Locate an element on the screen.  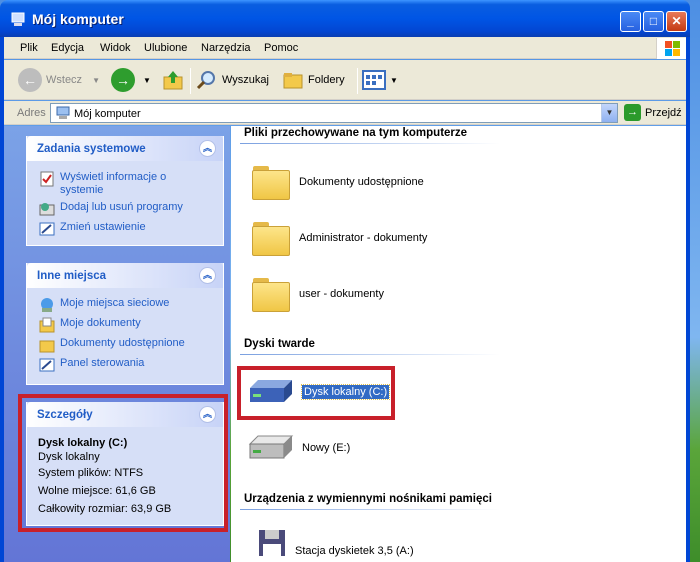
menu-narzedzia: Narzędzia is located at coordinates (226, 48).